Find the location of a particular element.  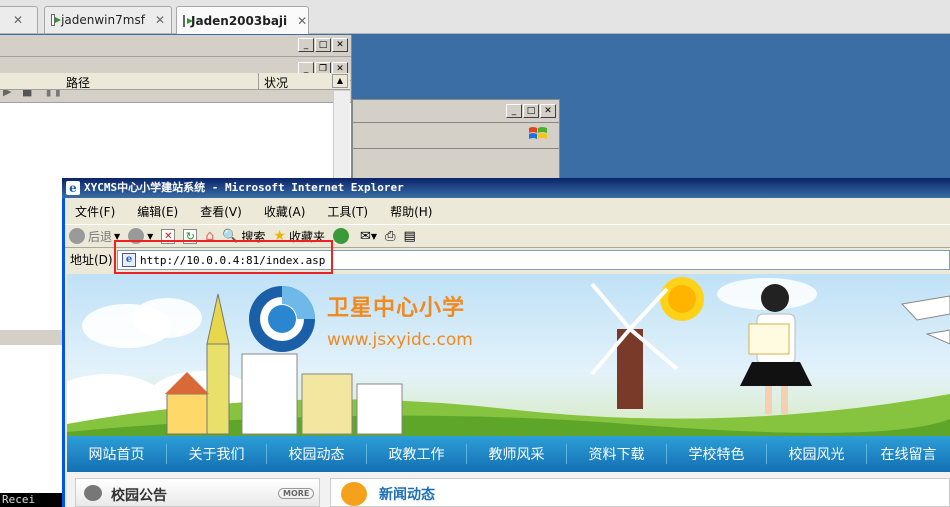

ie-icon: e is located at coordinates (73, 188).